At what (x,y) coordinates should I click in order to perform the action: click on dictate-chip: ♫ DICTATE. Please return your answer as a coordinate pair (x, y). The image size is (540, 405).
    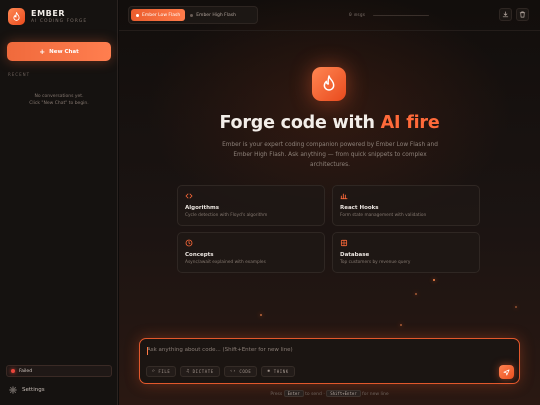
    Looking at the image, I should click on (200, 371).